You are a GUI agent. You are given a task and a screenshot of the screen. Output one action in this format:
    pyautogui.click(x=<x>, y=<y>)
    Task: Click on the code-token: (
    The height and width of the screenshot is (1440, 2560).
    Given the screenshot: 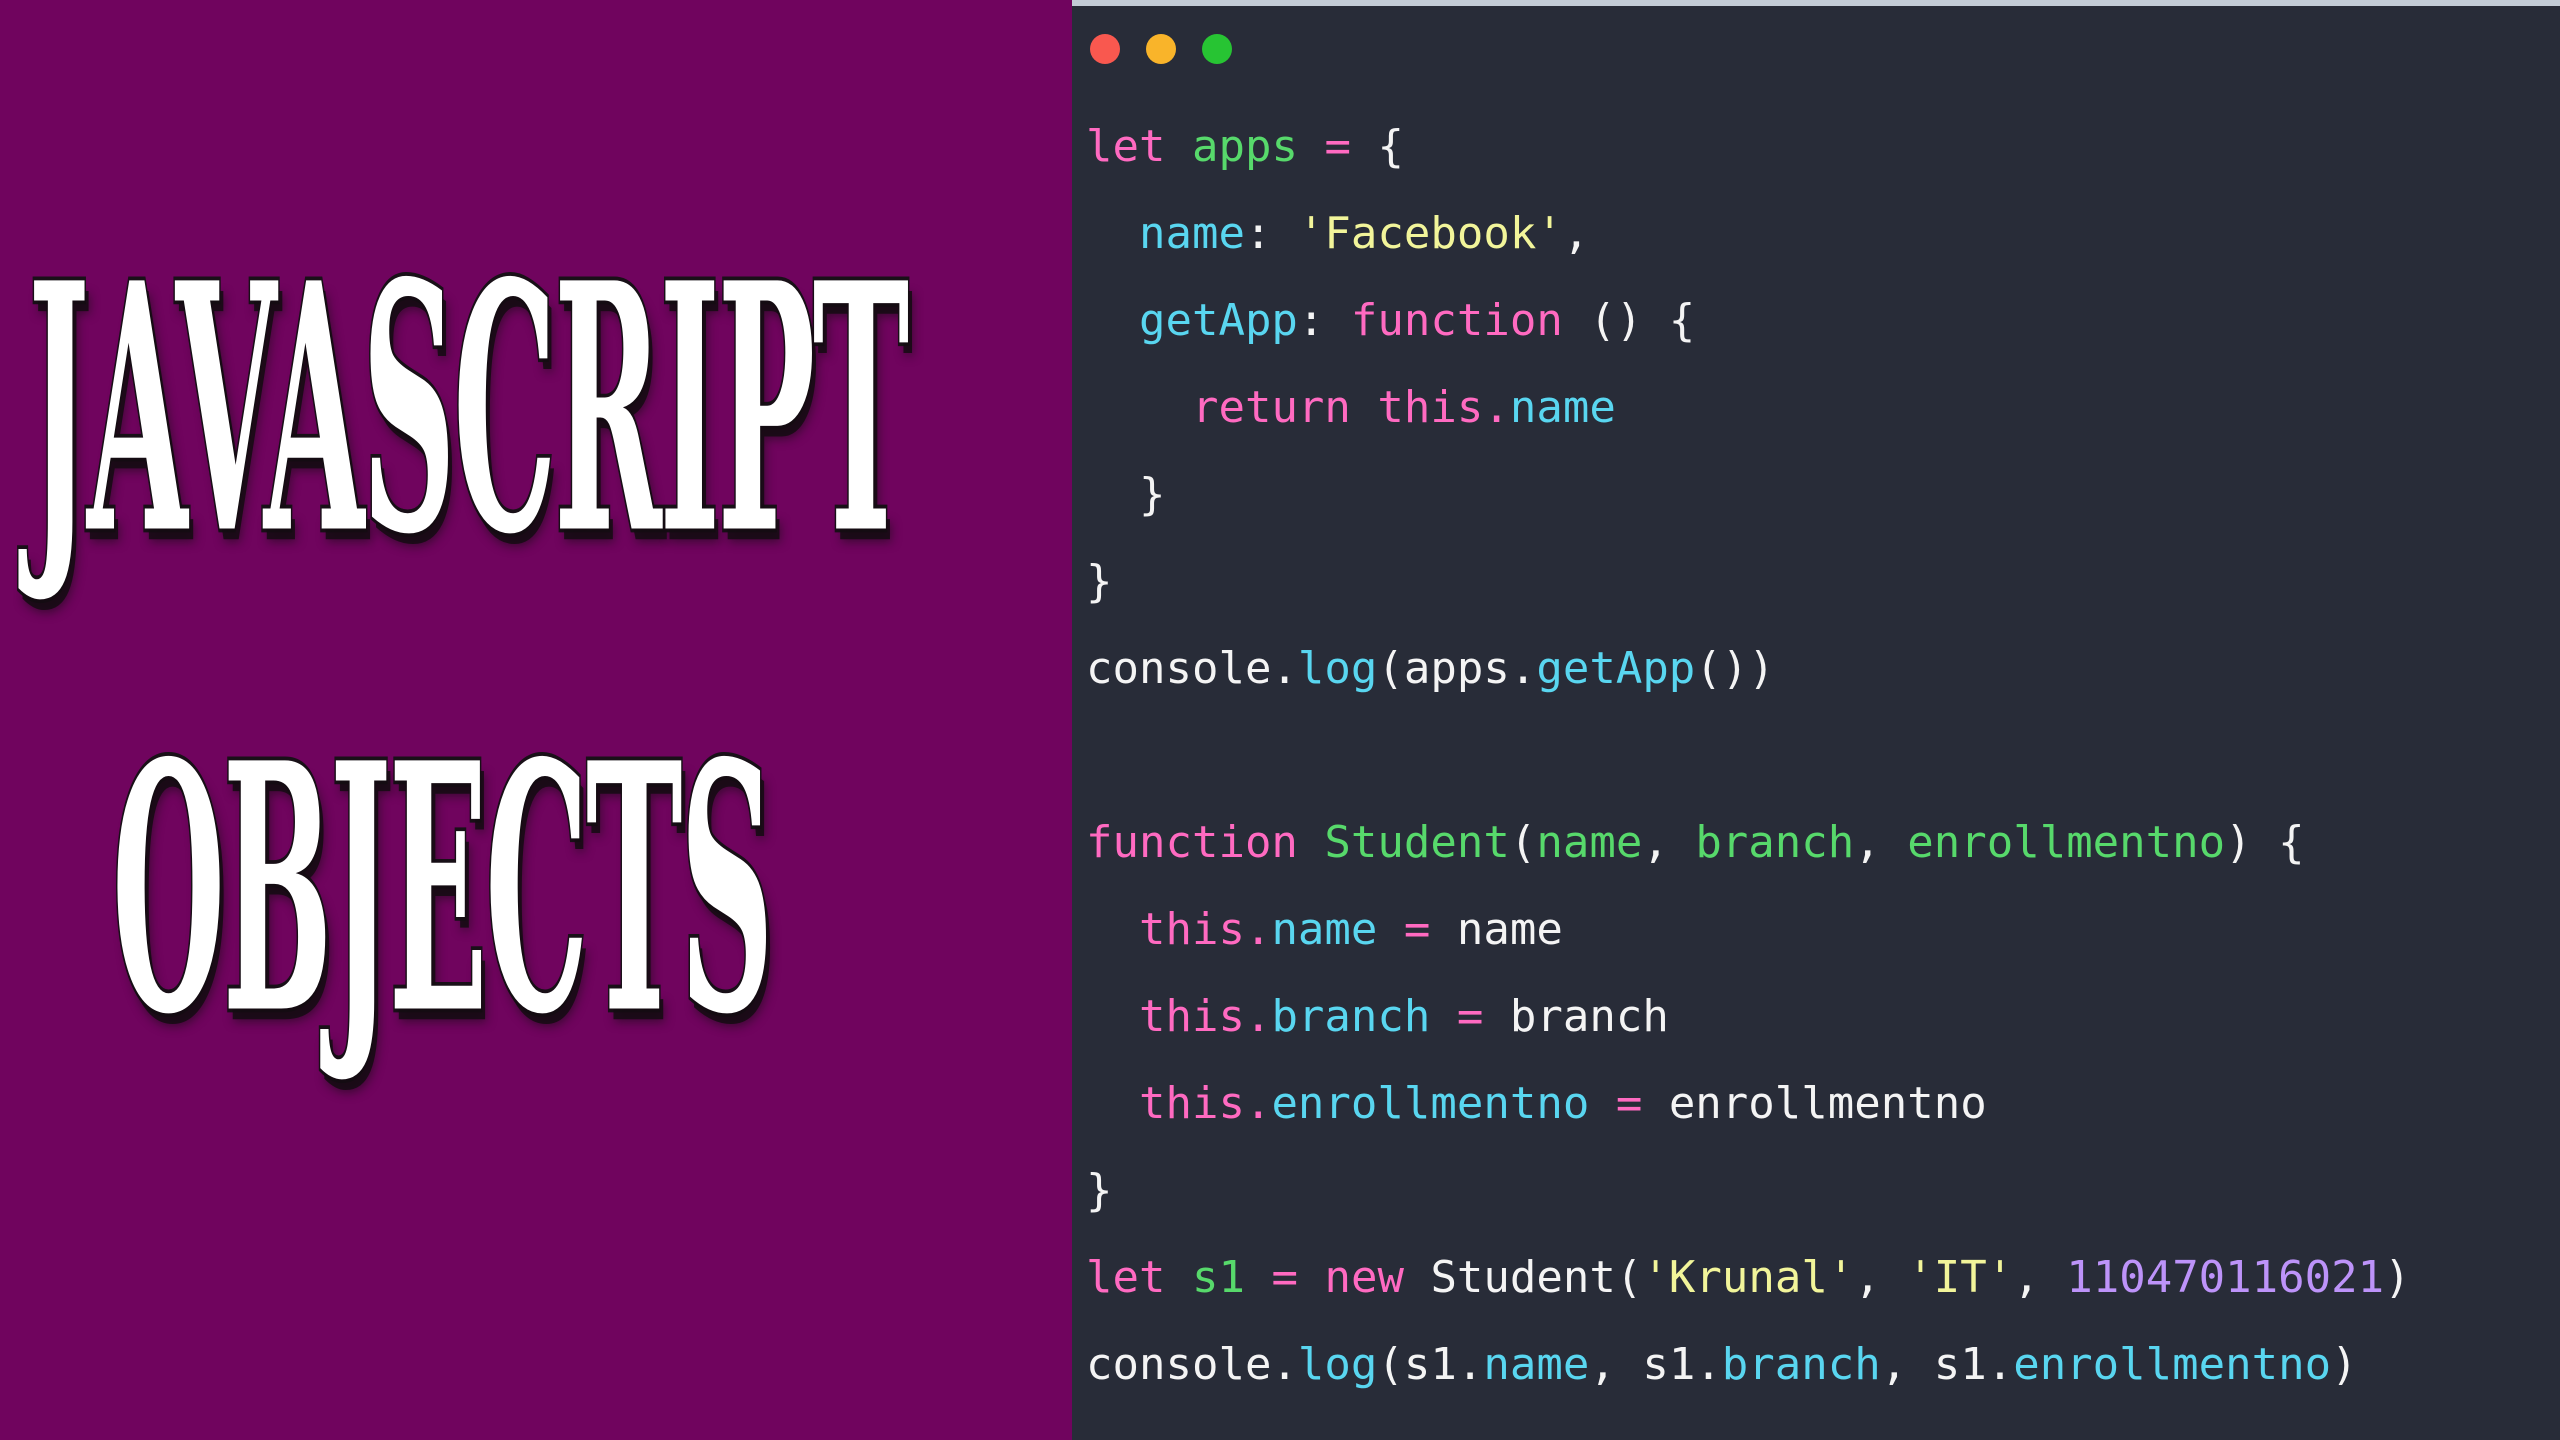 What is the action you would take?
    pyautogui.click(x=1523, y=842)
    